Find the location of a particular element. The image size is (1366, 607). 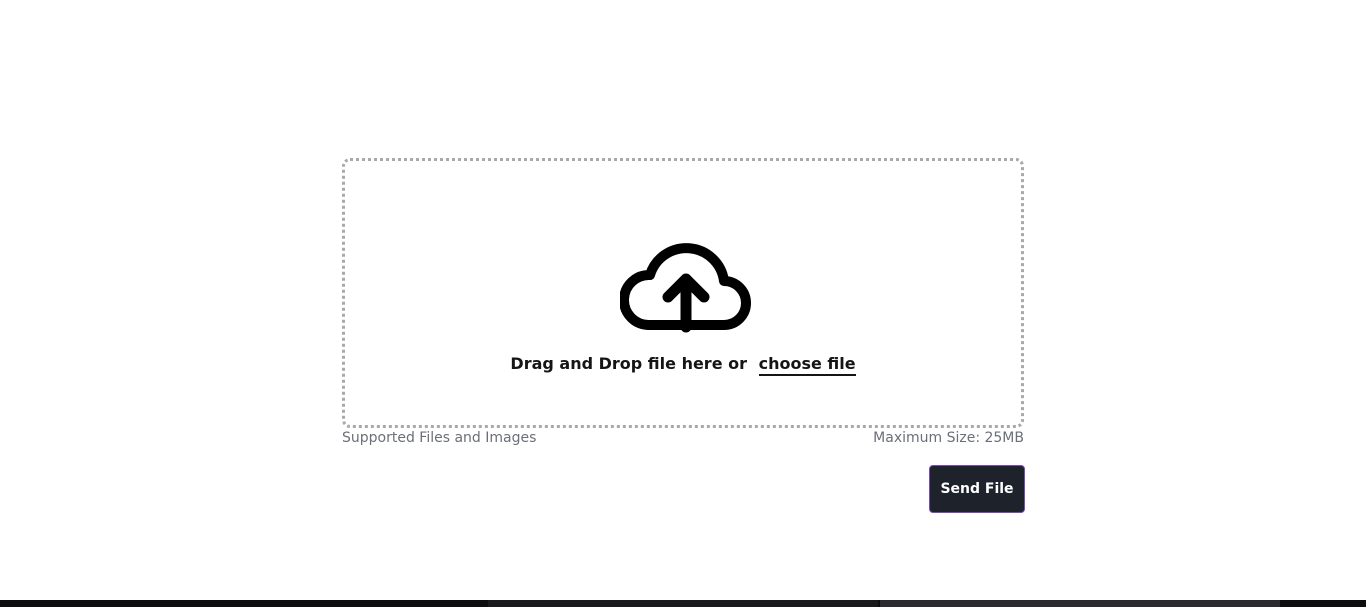

cloud-upload-icon is located at coordinates (685, 288).